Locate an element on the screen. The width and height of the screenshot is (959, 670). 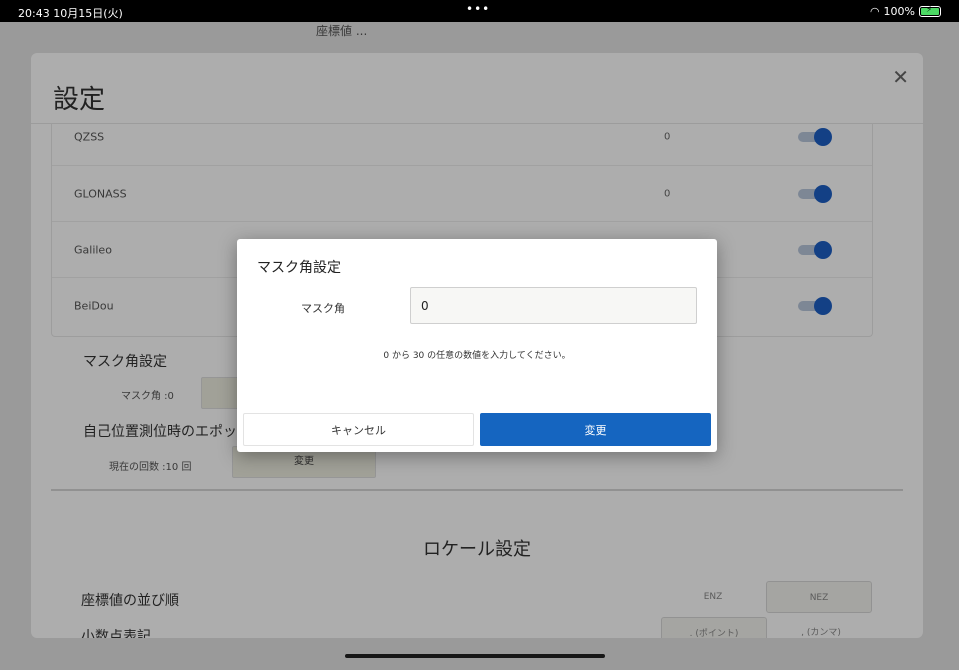
multitasking-dots: ••• is located at coordinates (478, 9).